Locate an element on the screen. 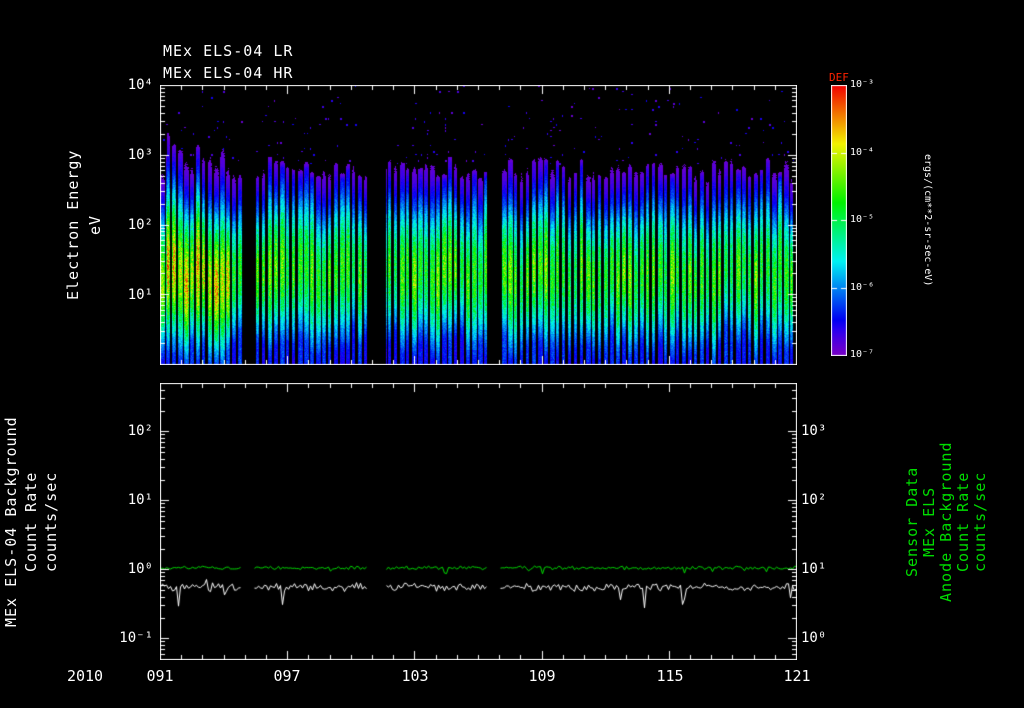 This screenshot has height=708, width=1024. y-axis-units-ev: eV is located at coordinates (95, 225).